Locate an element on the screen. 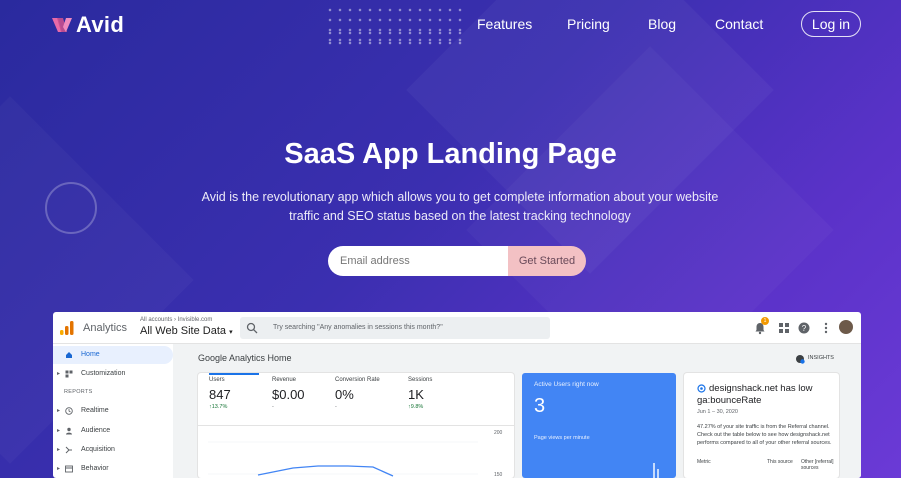 The height and width of the screenshot is (478, 901). metric-label: Conversion Rate is located at coordinates (357, 380).